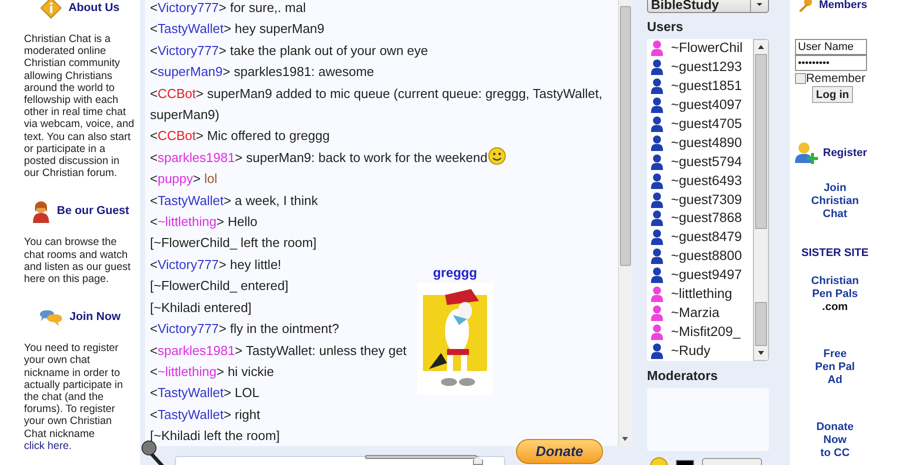 The height and width of the screenshot is (465, 900). Describe the element at coordinates (245, 329) in the screenshot. I see `chat-message: <Victory777> fly in the ointment?` at that location.